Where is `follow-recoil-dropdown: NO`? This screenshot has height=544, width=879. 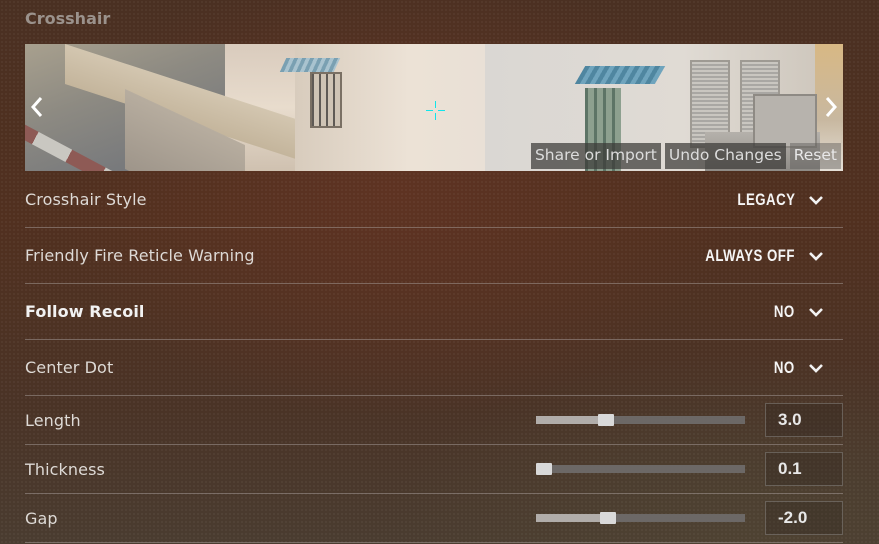
follow-recoil-dropdown: NO is located at coordinates (805, 311).